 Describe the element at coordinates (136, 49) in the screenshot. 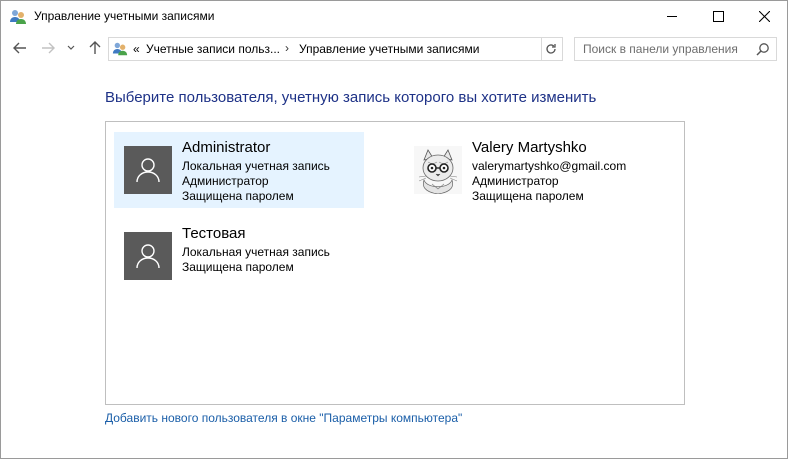

I see `address-overflow-button: «` at that location.